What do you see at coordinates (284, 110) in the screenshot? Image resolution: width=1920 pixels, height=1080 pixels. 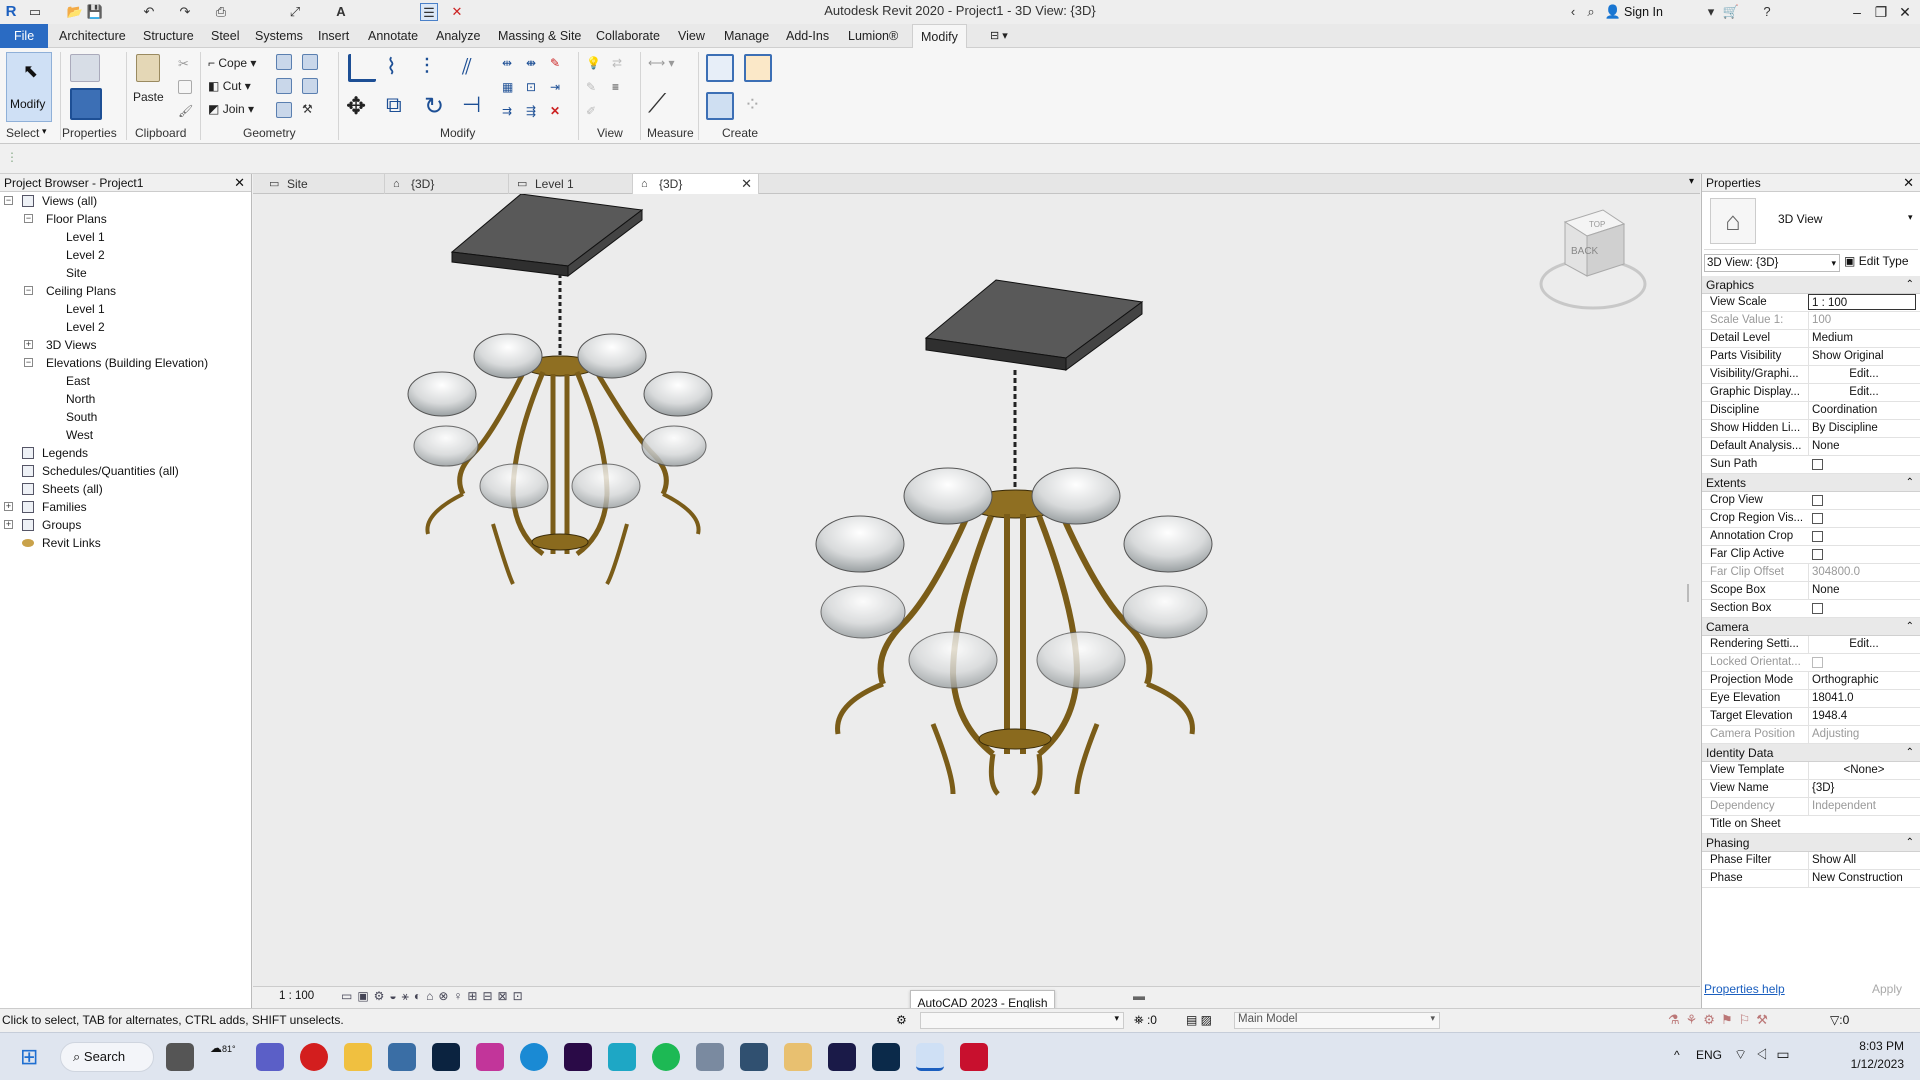 I see `paint-icon` at bounding box center [284, 110].